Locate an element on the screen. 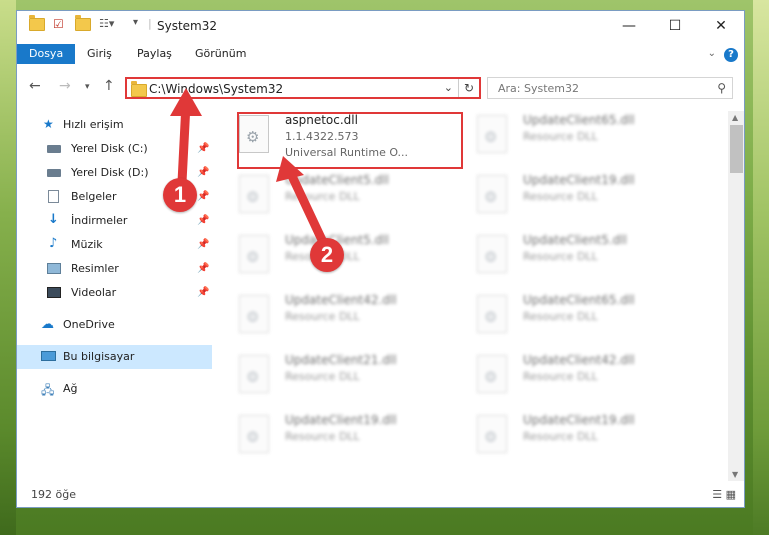  sidebar-item-downloads: ↓ İndirmeler 📌 is located at coordinates (114, 221).